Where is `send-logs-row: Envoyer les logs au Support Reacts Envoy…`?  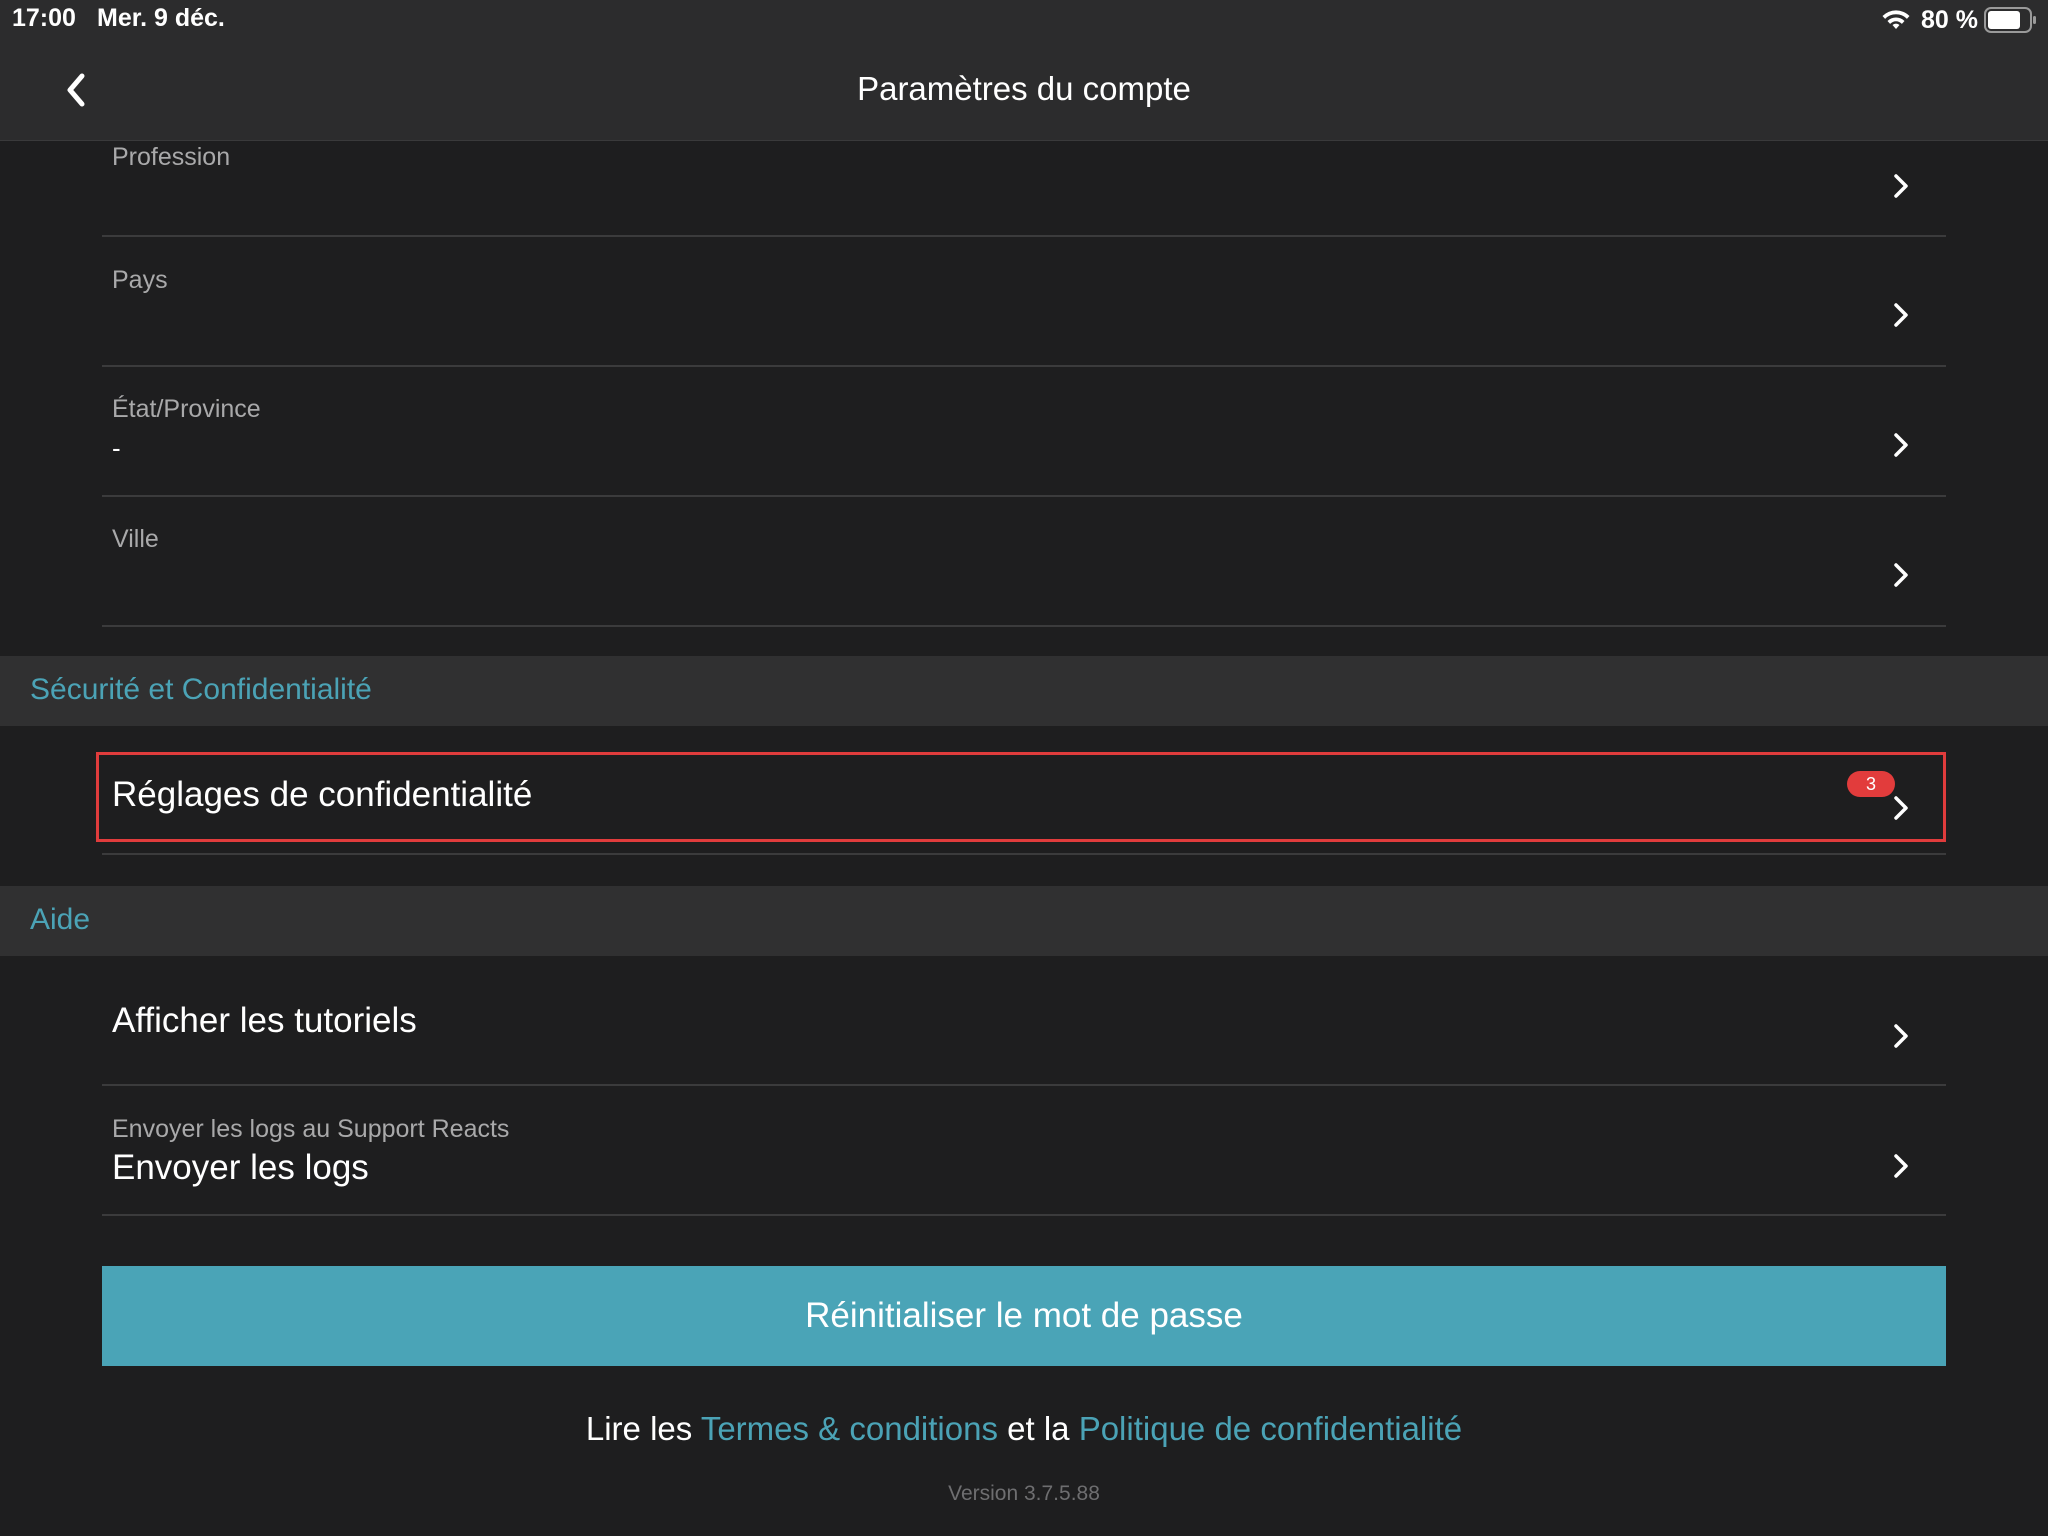 send-logs-row: Envoyer les logs au Support Reacts Envoy… is located at coordinates (1024, 1151).